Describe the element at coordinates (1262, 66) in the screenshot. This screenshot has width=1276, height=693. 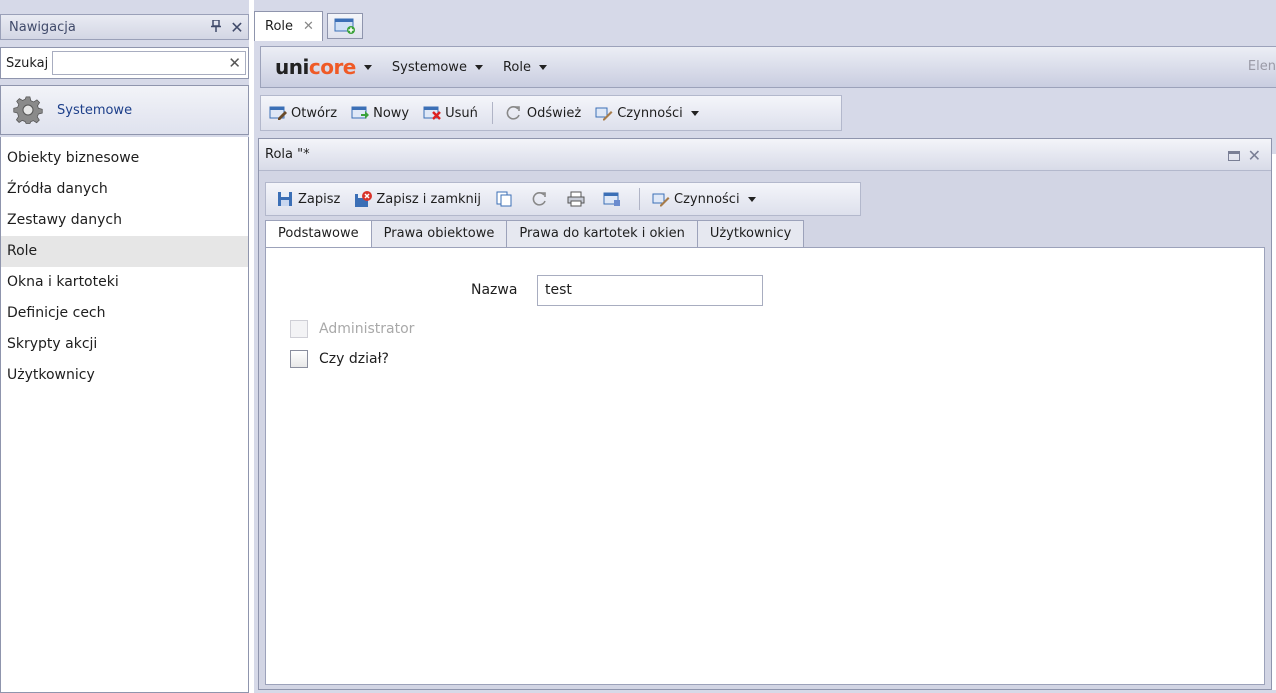
I see `menu-right-text: Elen` at that location.